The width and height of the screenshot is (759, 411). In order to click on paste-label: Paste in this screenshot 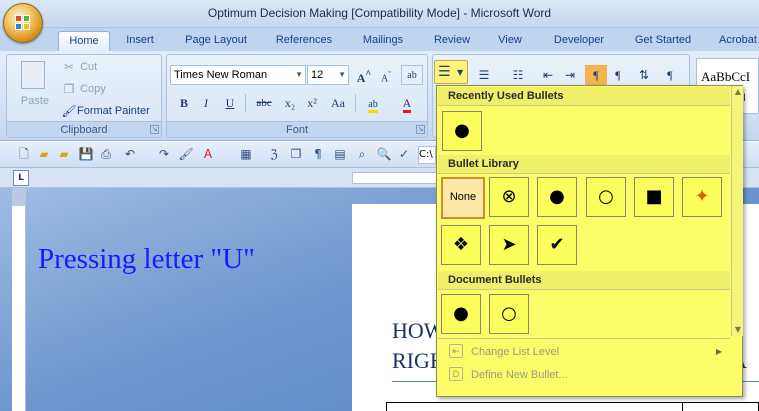, I will do `click(35, 101)`.